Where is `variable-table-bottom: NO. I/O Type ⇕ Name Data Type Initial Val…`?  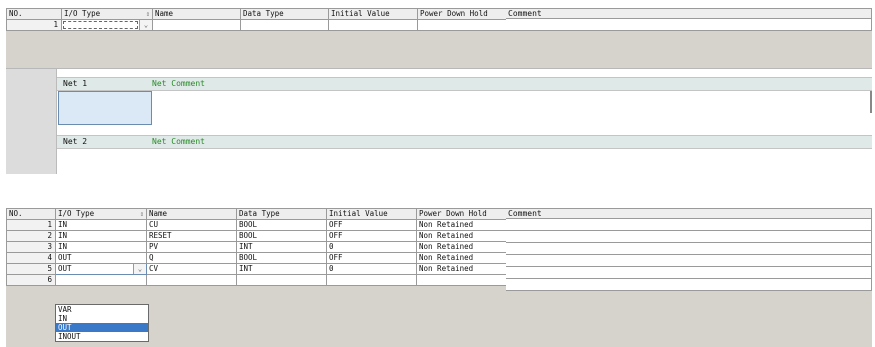 variable-table-bottom: NO. I/O Type ⇕ Name Data Type Initial Val… is located at coordinates (256, 247).